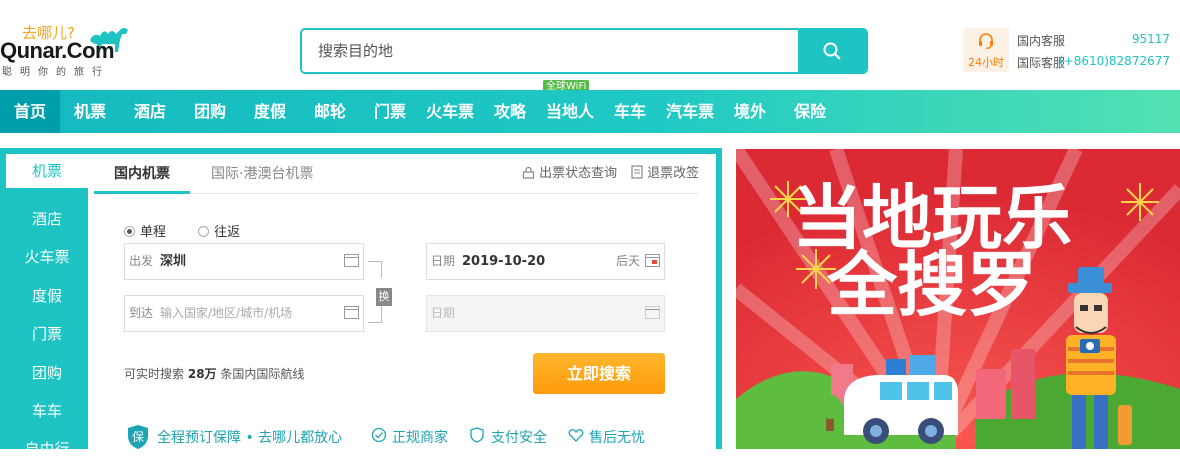 This screenshot has width=1180, height=459. What do you see at coordinates (1041, 41) in the screenshot?
I see `domestic-service-label: 国内客服` at bounding box center [1041, 41].